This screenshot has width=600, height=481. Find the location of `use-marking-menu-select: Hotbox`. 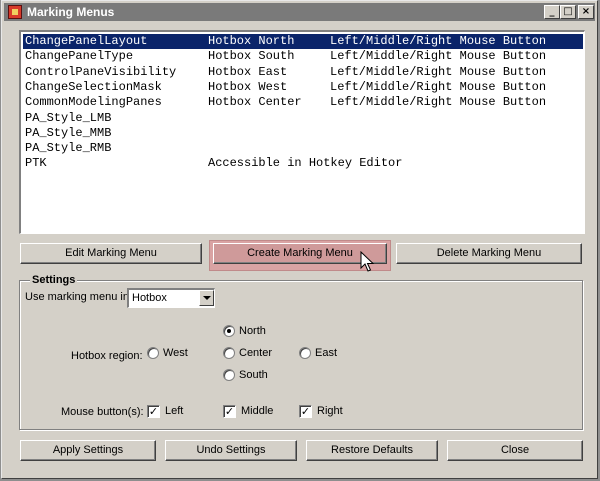

use-marking-menu-select: Hotbox is located at coordinates (171, 298).